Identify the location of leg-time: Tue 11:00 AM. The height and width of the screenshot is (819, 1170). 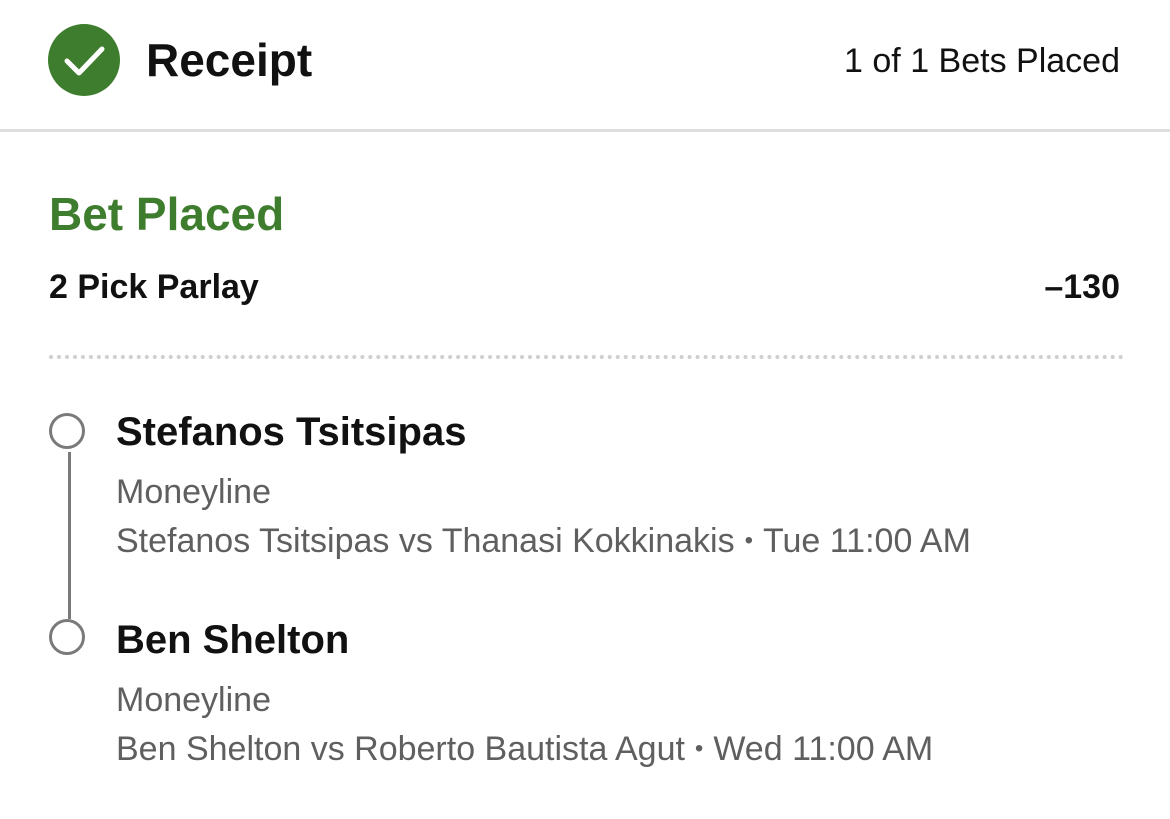
(867, 541).